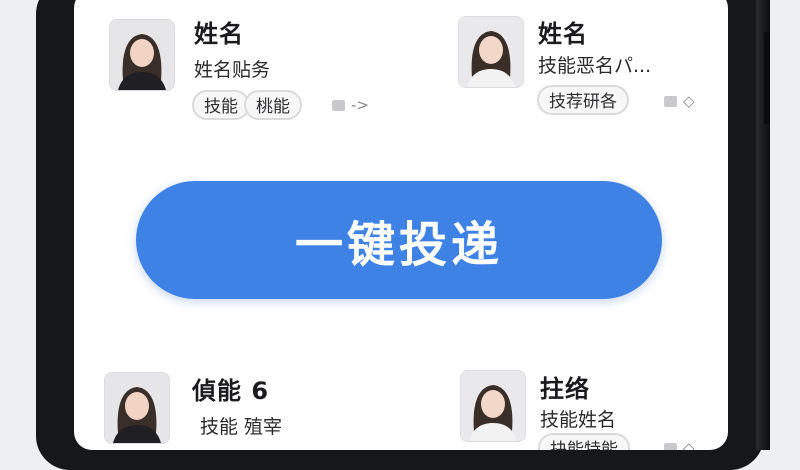 The width and height of the screenshot is (800, 470). What do you see at coordinates (221, 105) in the screenshot?
I see `skill-tag: 技能` at bounding box center [221, 105].